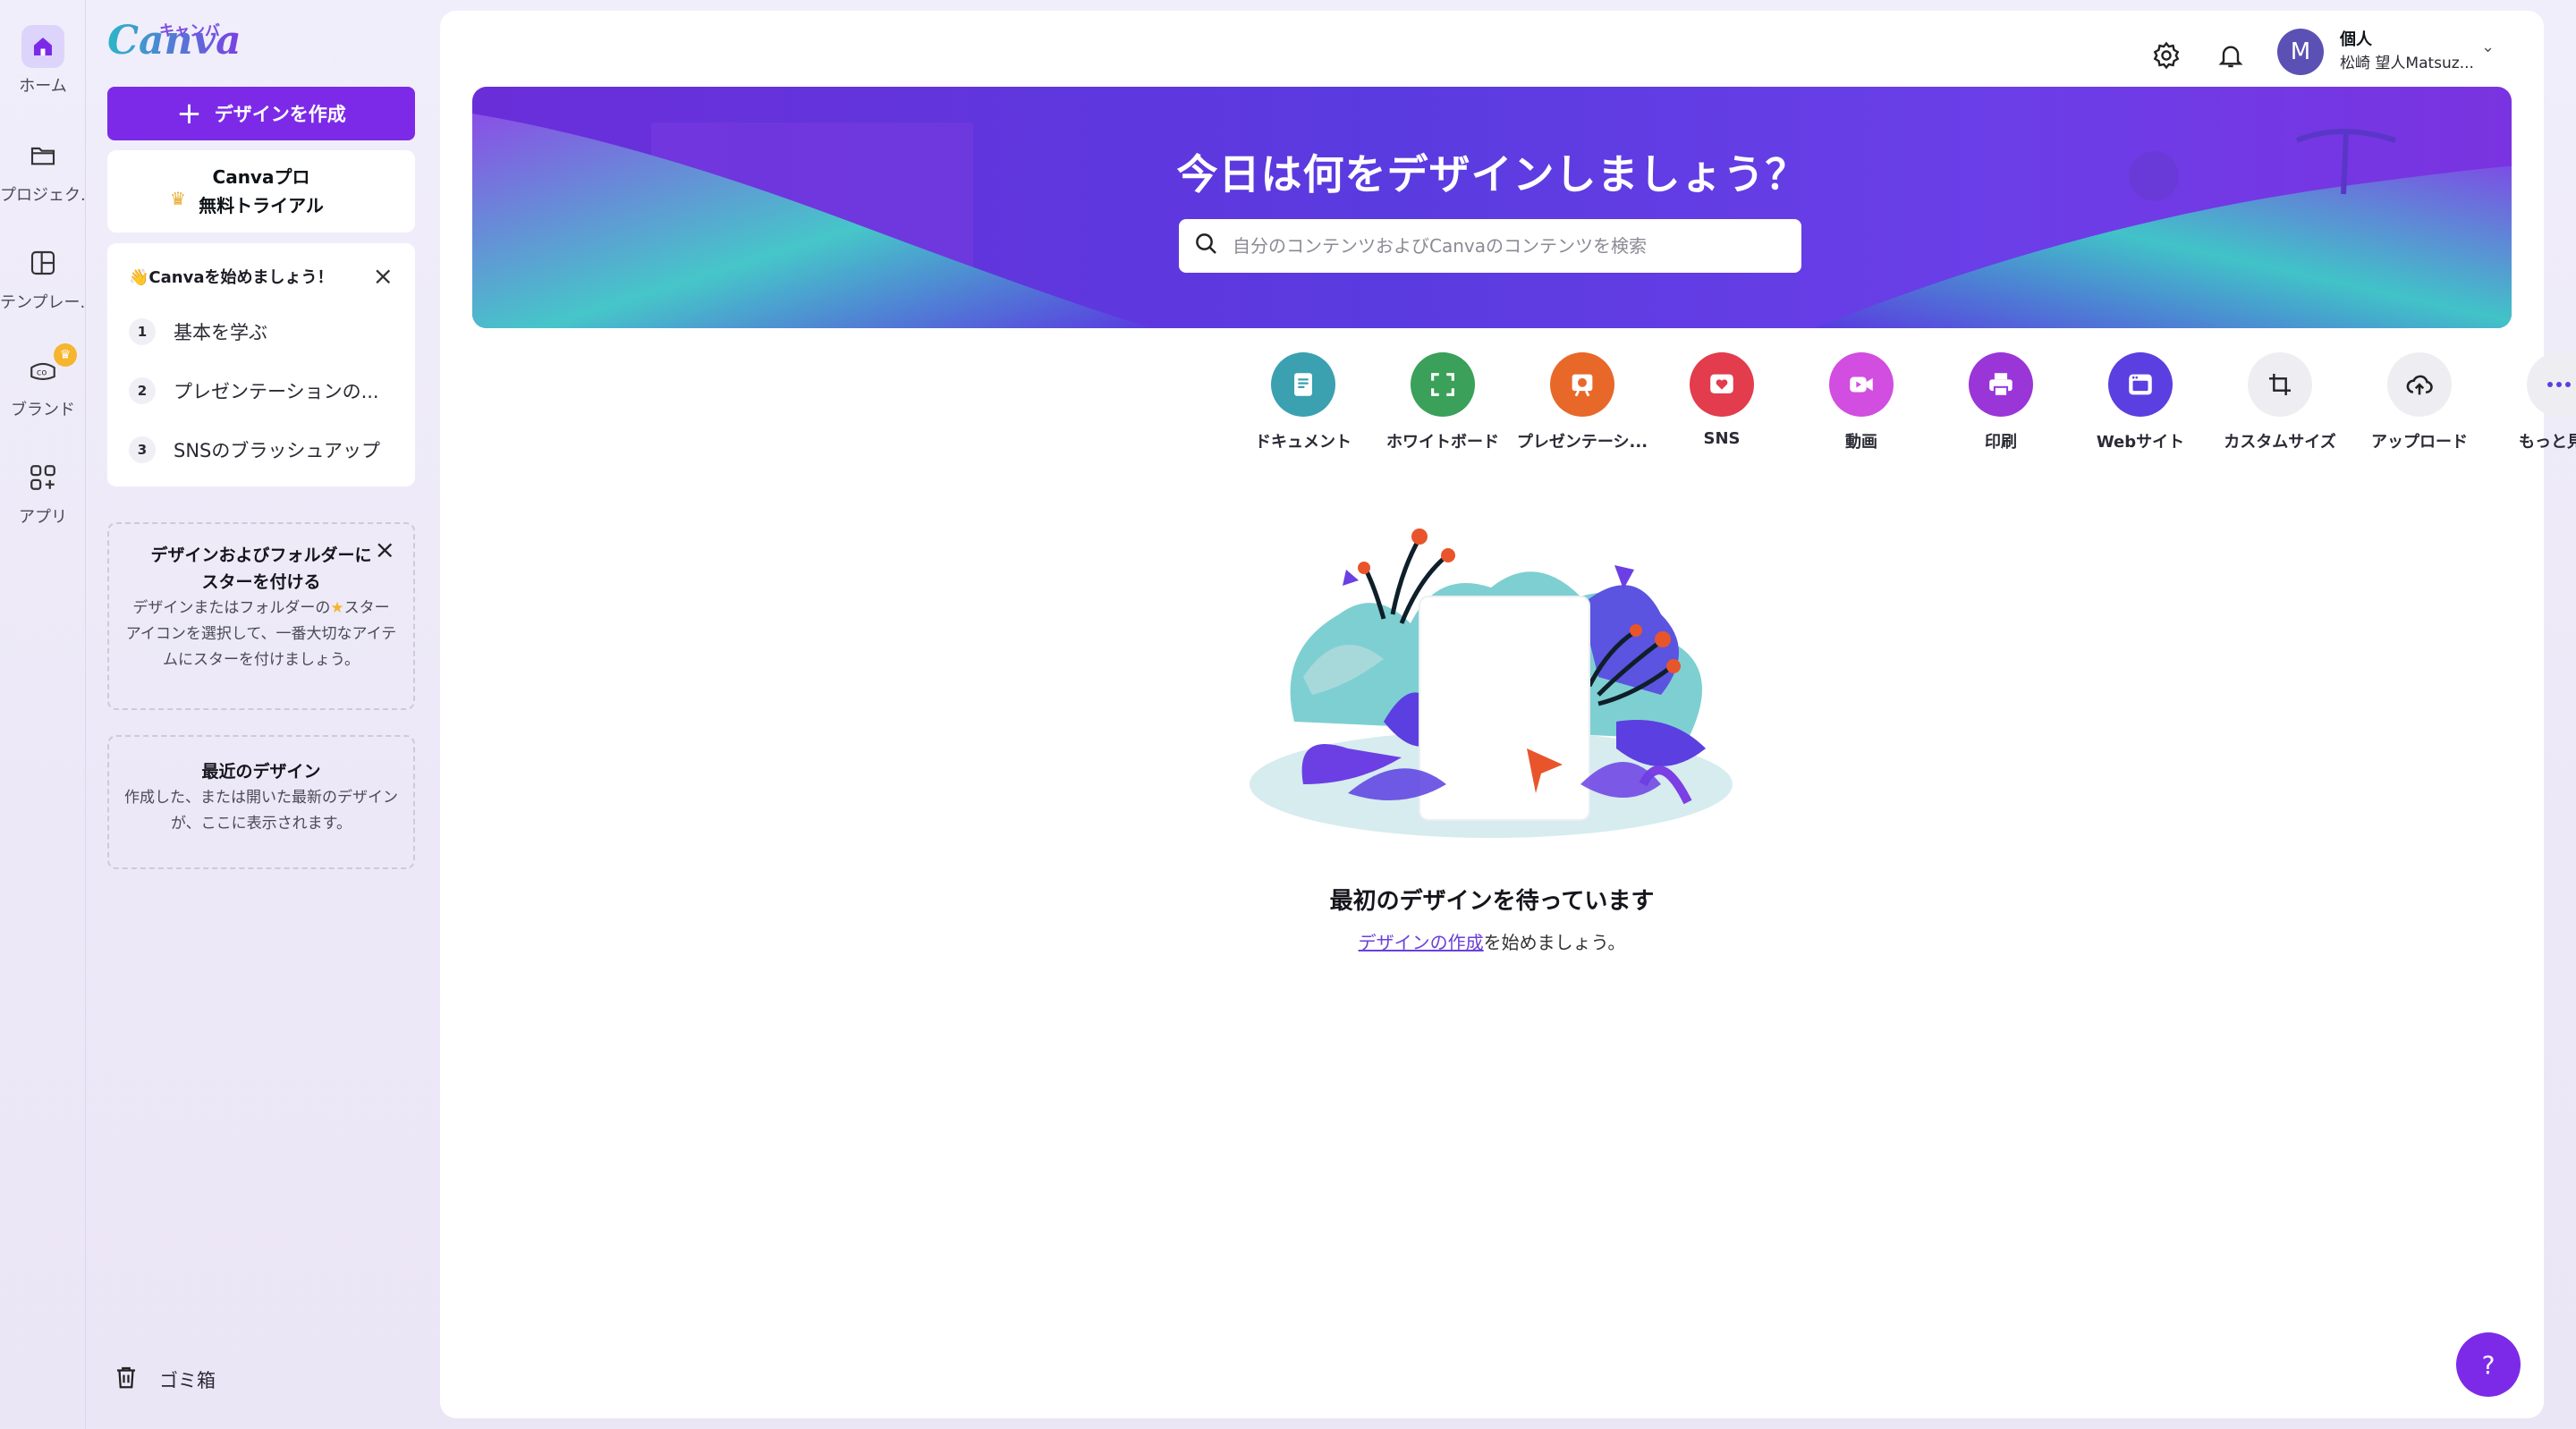 This screenshot has width=2576, height=1429. I want to click on trial-line-2: 無料トライアル, so click(261, 205).